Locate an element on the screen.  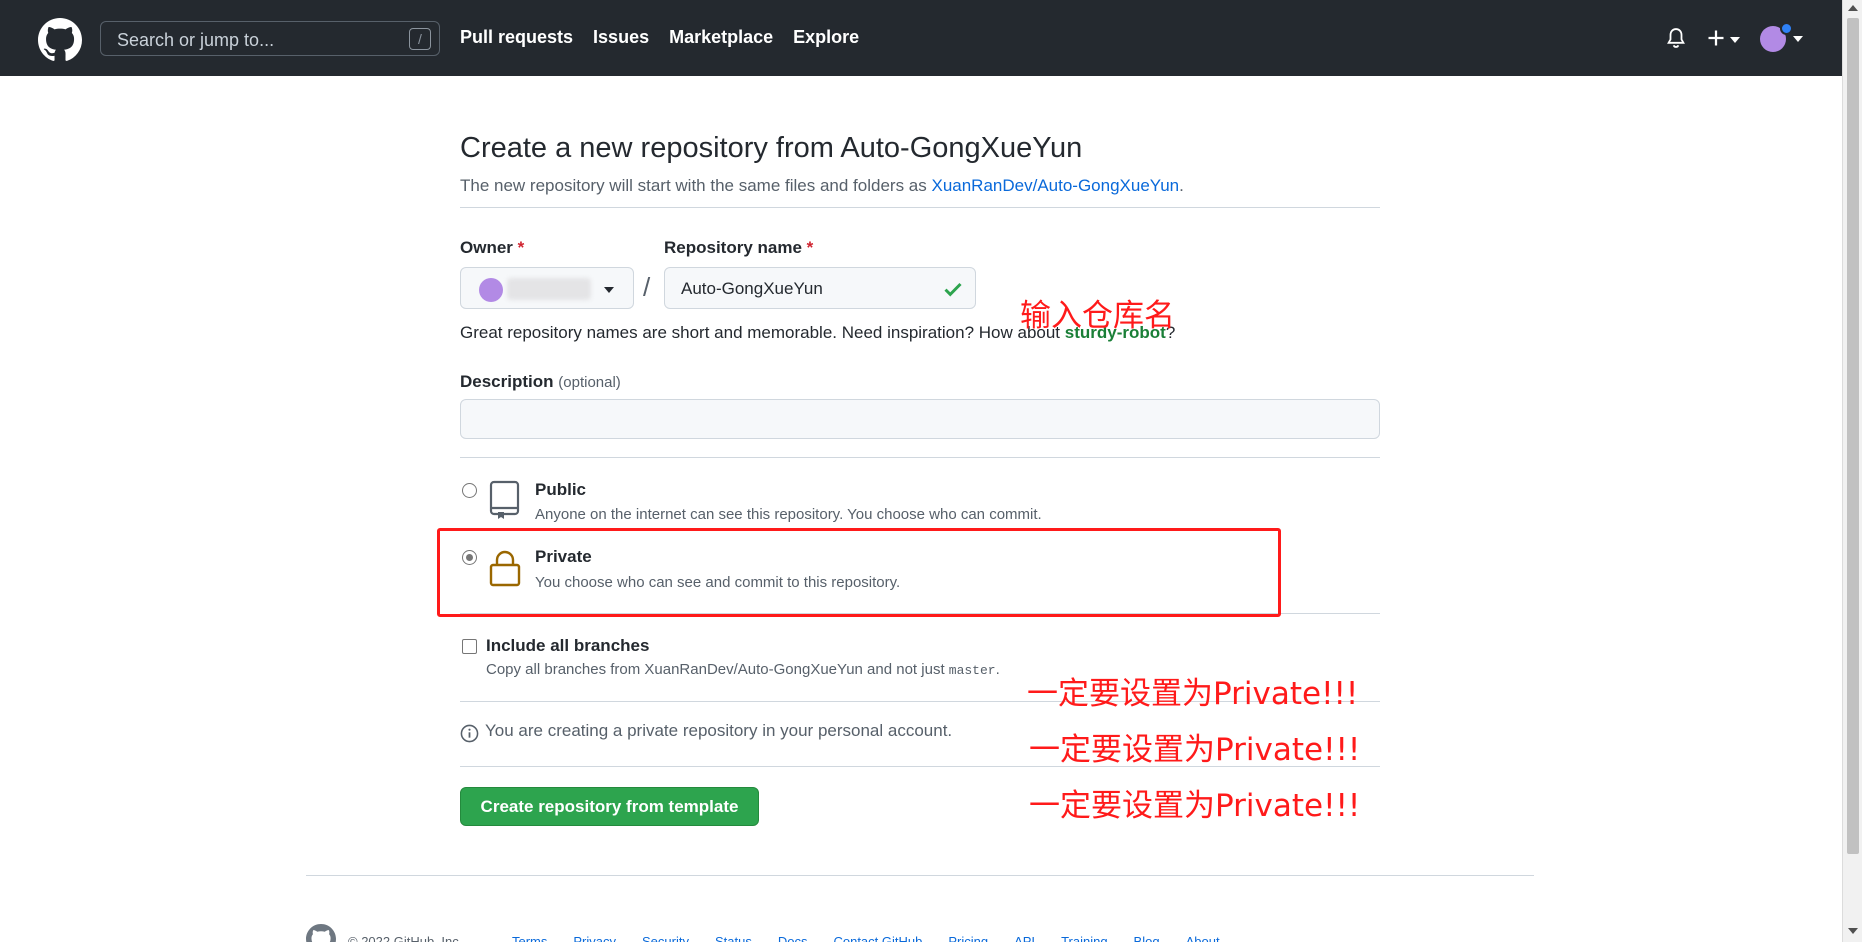
info-icon is located at coordinates (469, 733).